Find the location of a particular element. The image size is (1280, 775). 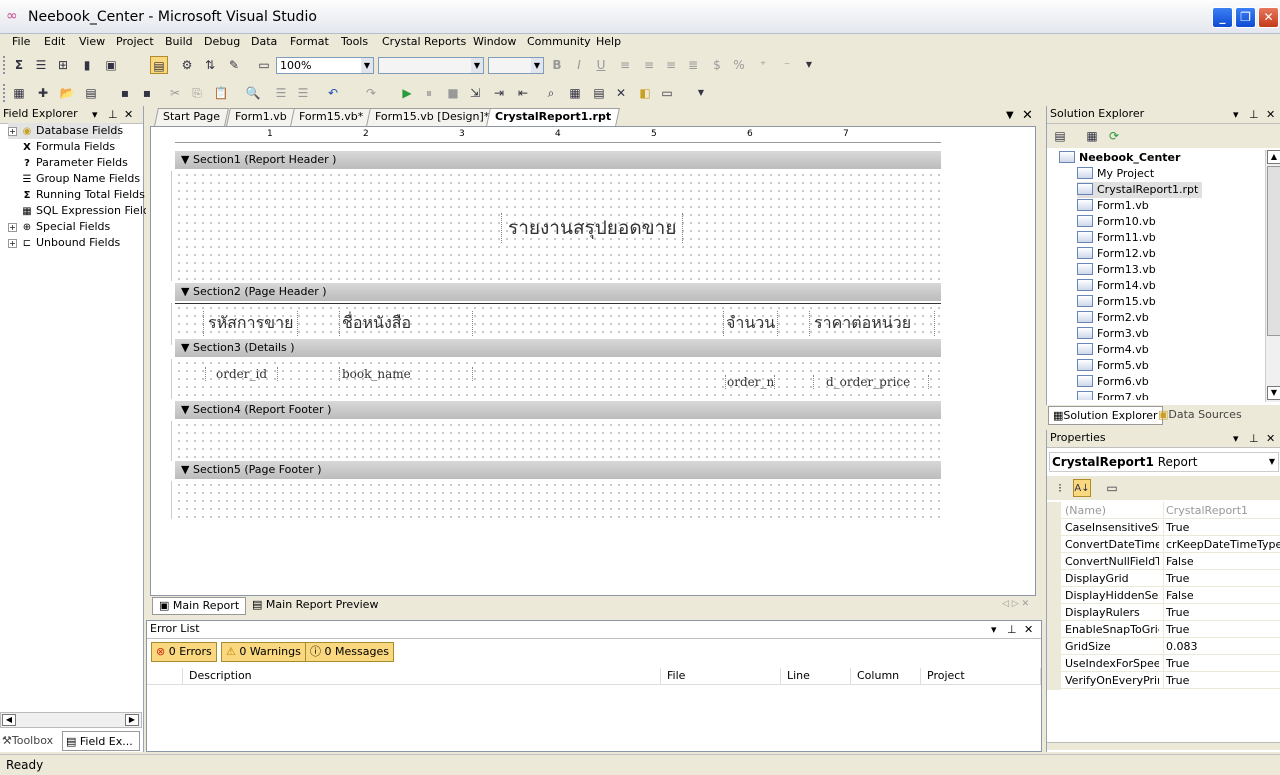

menu-file: File is located at coordinates (21, 41).